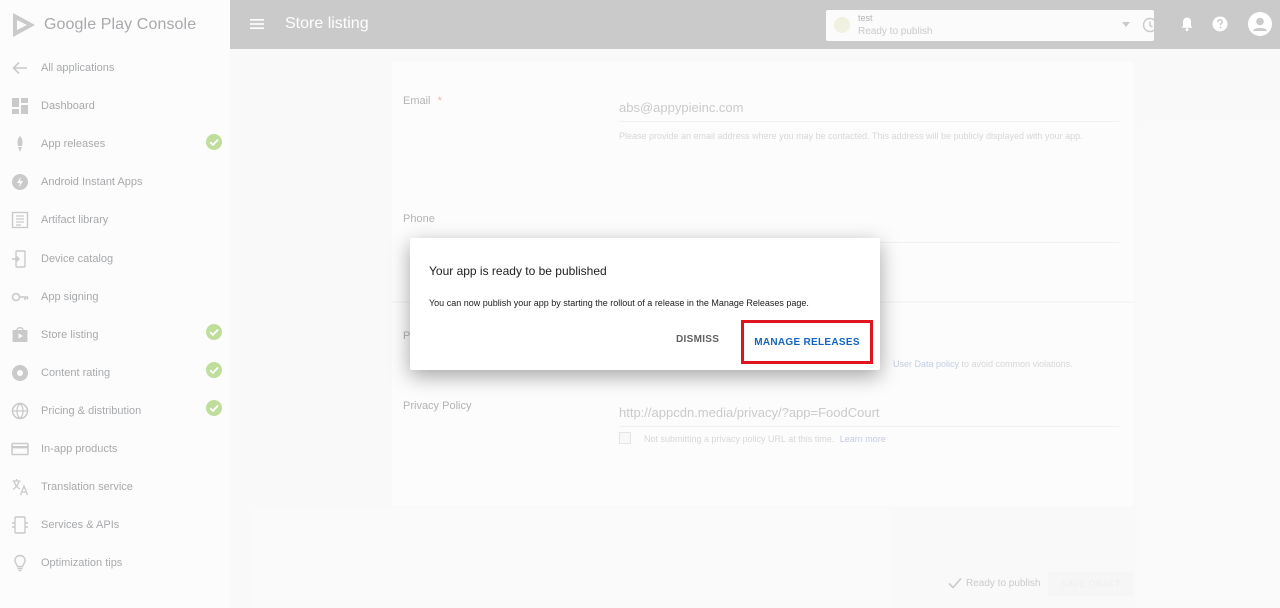 The height and width of the screenshot is (608, 1280). I want to click on dismiss-button: DISMISS, so click(697, 339).